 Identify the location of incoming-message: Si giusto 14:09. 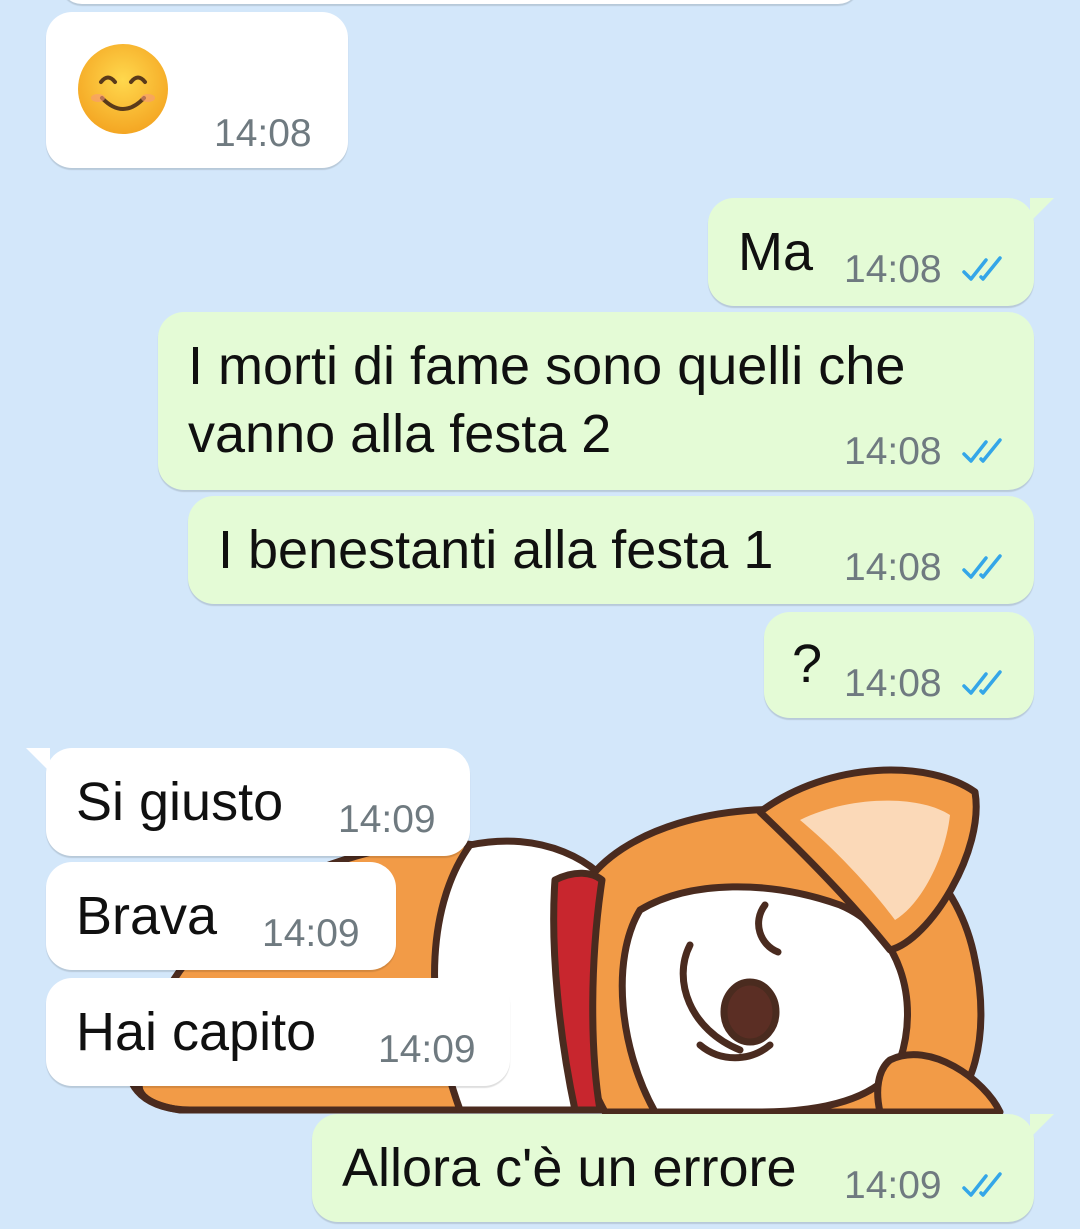
(248, 802).